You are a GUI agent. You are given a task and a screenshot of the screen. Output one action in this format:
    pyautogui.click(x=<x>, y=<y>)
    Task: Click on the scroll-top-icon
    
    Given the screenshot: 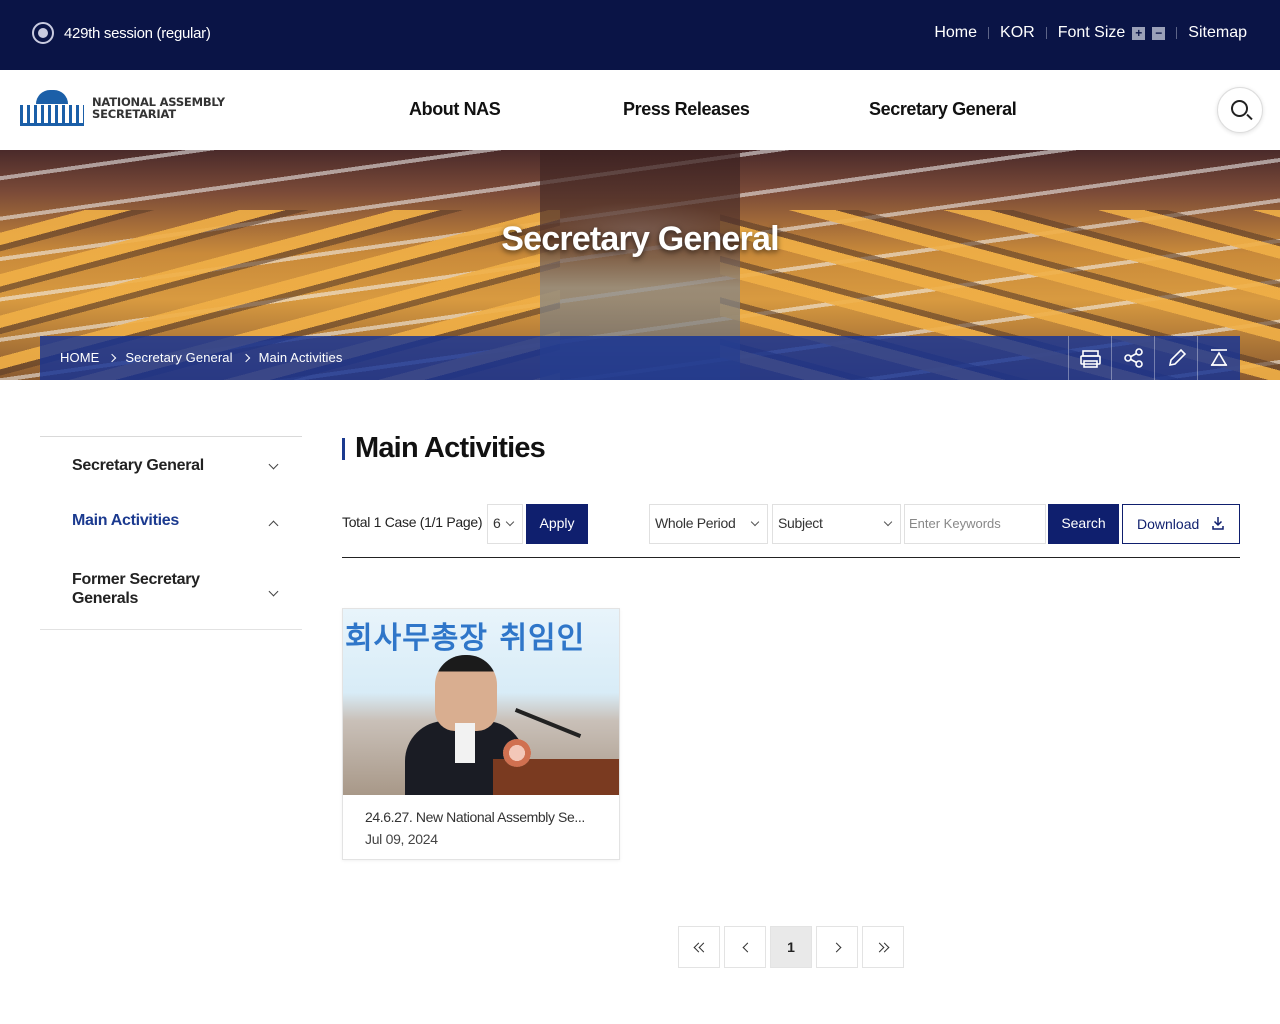 What is the action you would take?
    pyautogui.click(x=1219, y=357)
    